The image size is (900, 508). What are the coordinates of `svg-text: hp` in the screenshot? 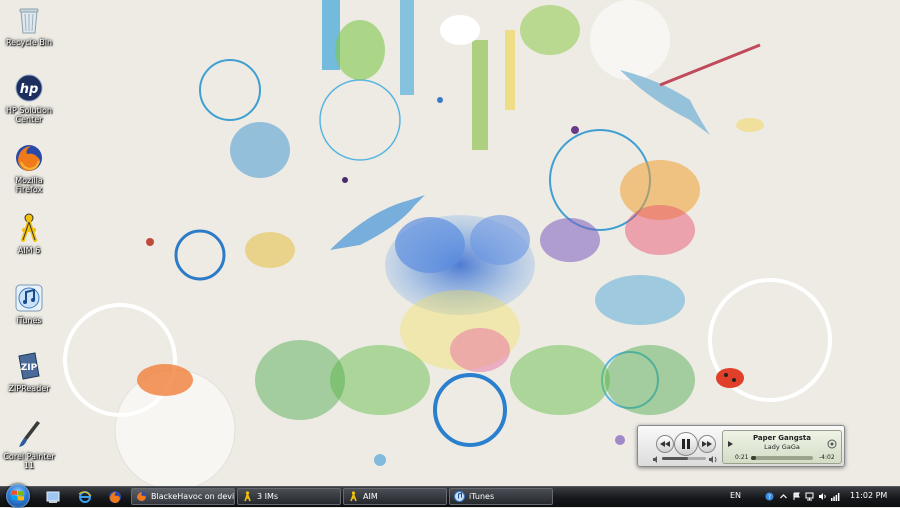 It's located at (29, 89).